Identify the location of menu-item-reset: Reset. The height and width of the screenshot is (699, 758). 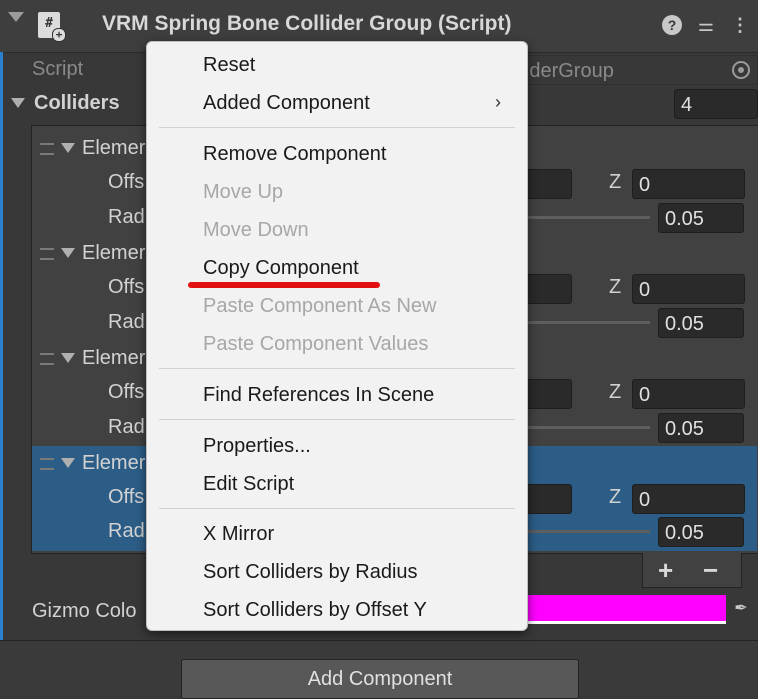
(229, 65).